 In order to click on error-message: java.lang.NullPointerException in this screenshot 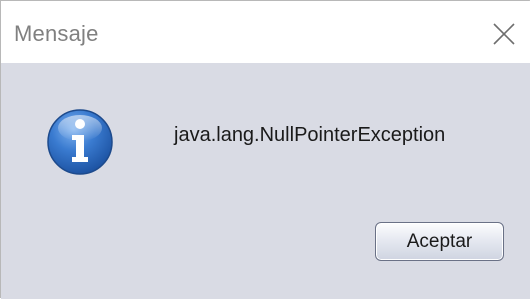, I will do `click(310, 135)`.